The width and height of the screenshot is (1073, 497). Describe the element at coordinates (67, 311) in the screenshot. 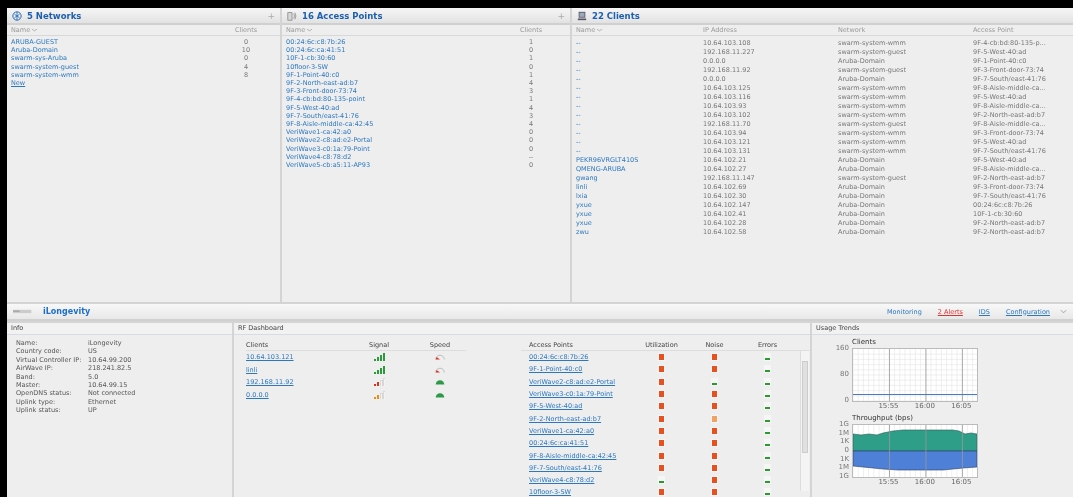

I see `controller-title: iLongevity` at that location.